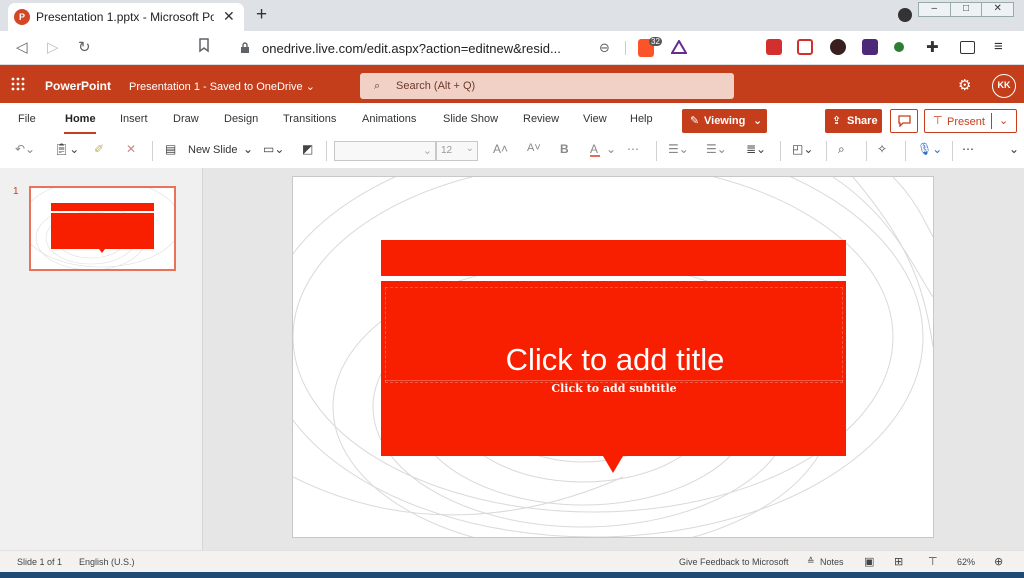 This screenshot has width=1024, height=578. Describe the element at coordinates (22, 17) in the screenshot. I see `powerpoint-favicon-icon: P` at that location.